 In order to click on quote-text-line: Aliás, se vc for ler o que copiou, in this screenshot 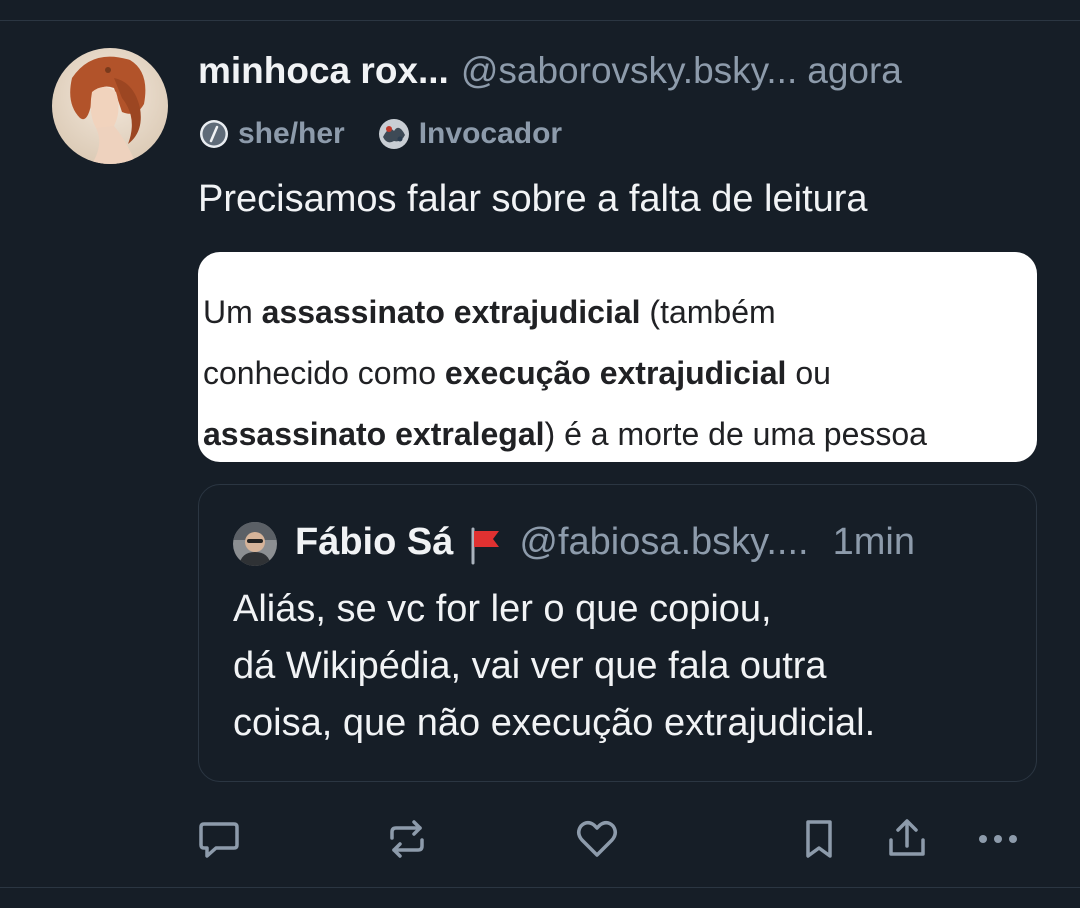, I will do `click(502, 609)`.